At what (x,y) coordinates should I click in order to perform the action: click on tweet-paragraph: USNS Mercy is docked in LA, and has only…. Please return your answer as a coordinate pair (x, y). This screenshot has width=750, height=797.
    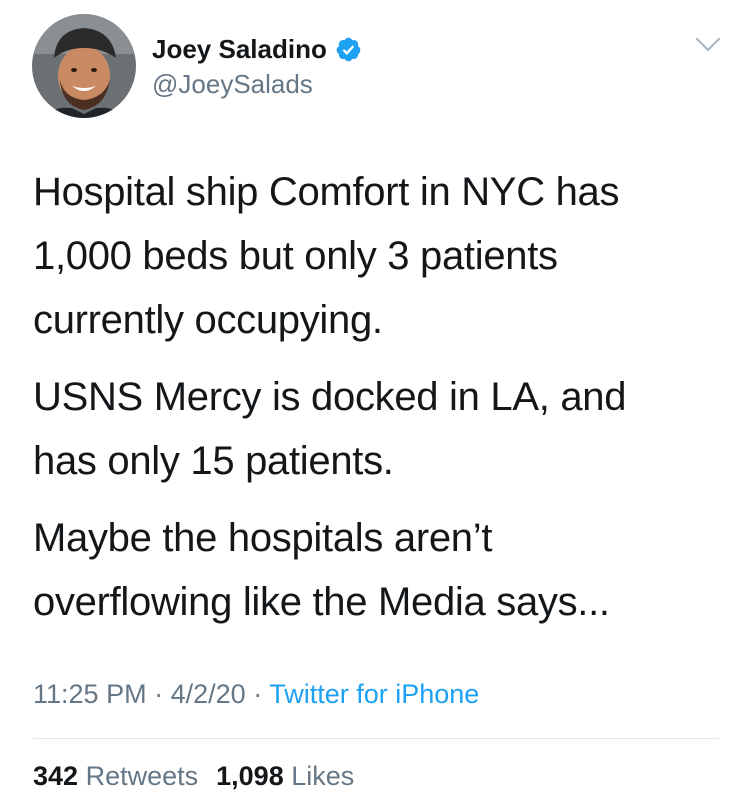
    Looking at the image, I should click on (330, 429).